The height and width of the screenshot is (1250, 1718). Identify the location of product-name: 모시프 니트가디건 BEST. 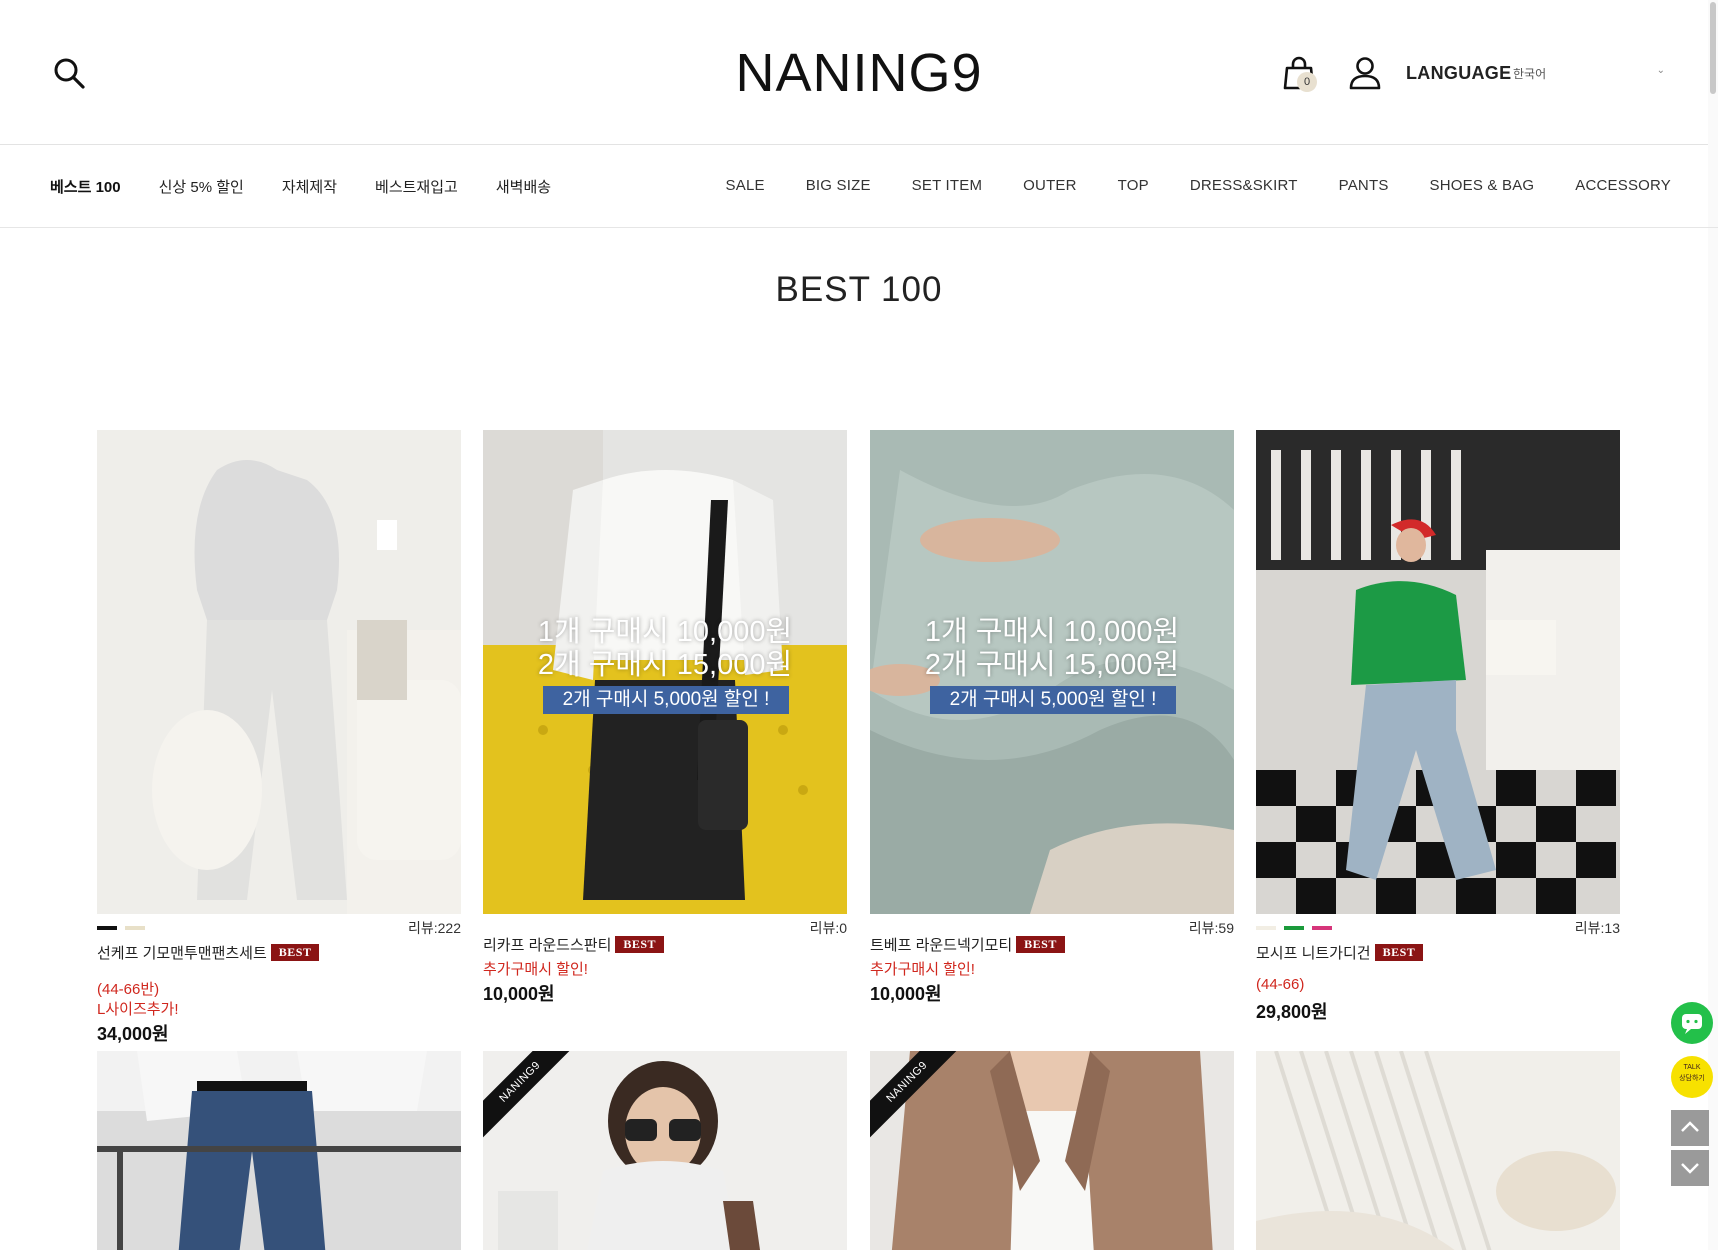
(1340, 952).